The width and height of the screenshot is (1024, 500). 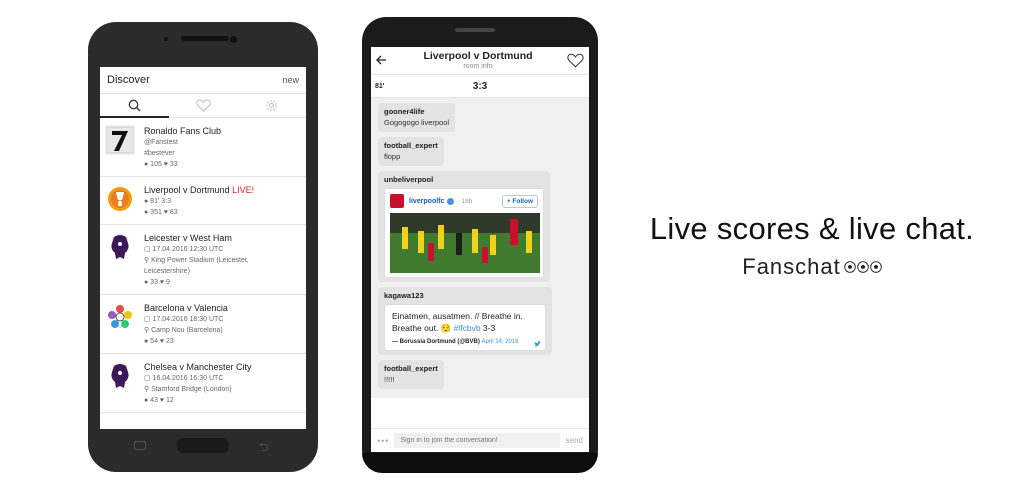 I want to click on room-header: Liverpool v Dortmund room info, so click(x=480, y=61).